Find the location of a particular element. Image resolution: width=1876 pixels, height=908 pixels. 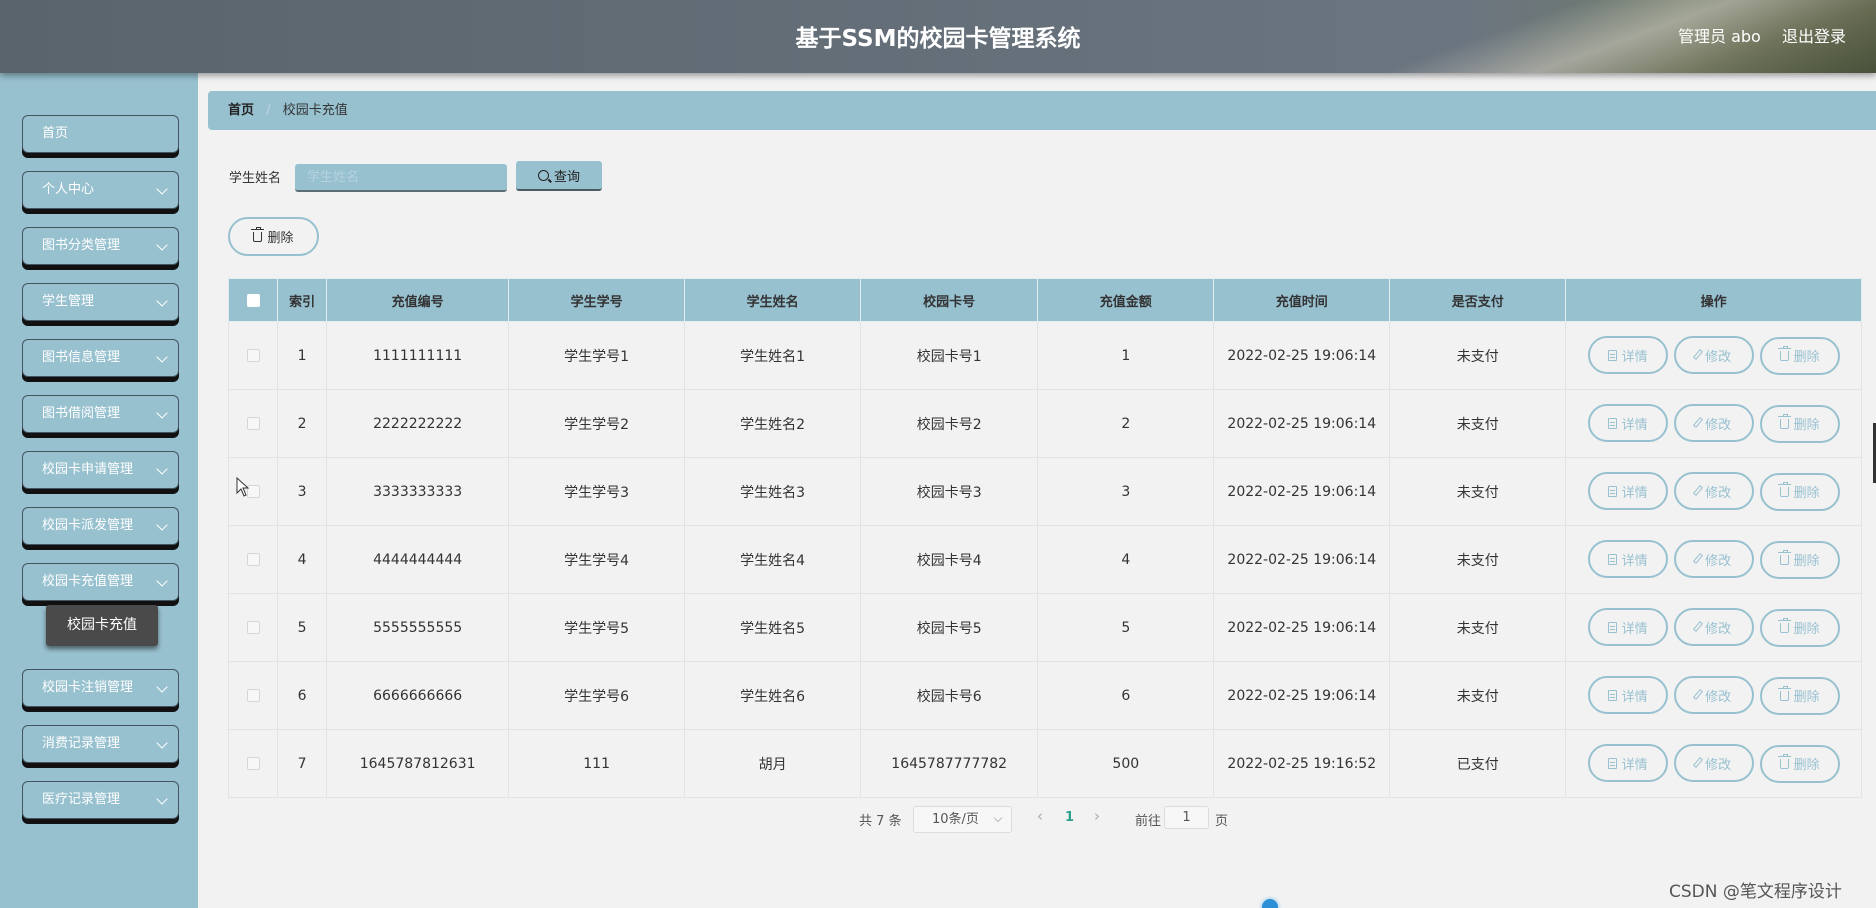

next-page-button: › is located at coordinates (1097, 816).